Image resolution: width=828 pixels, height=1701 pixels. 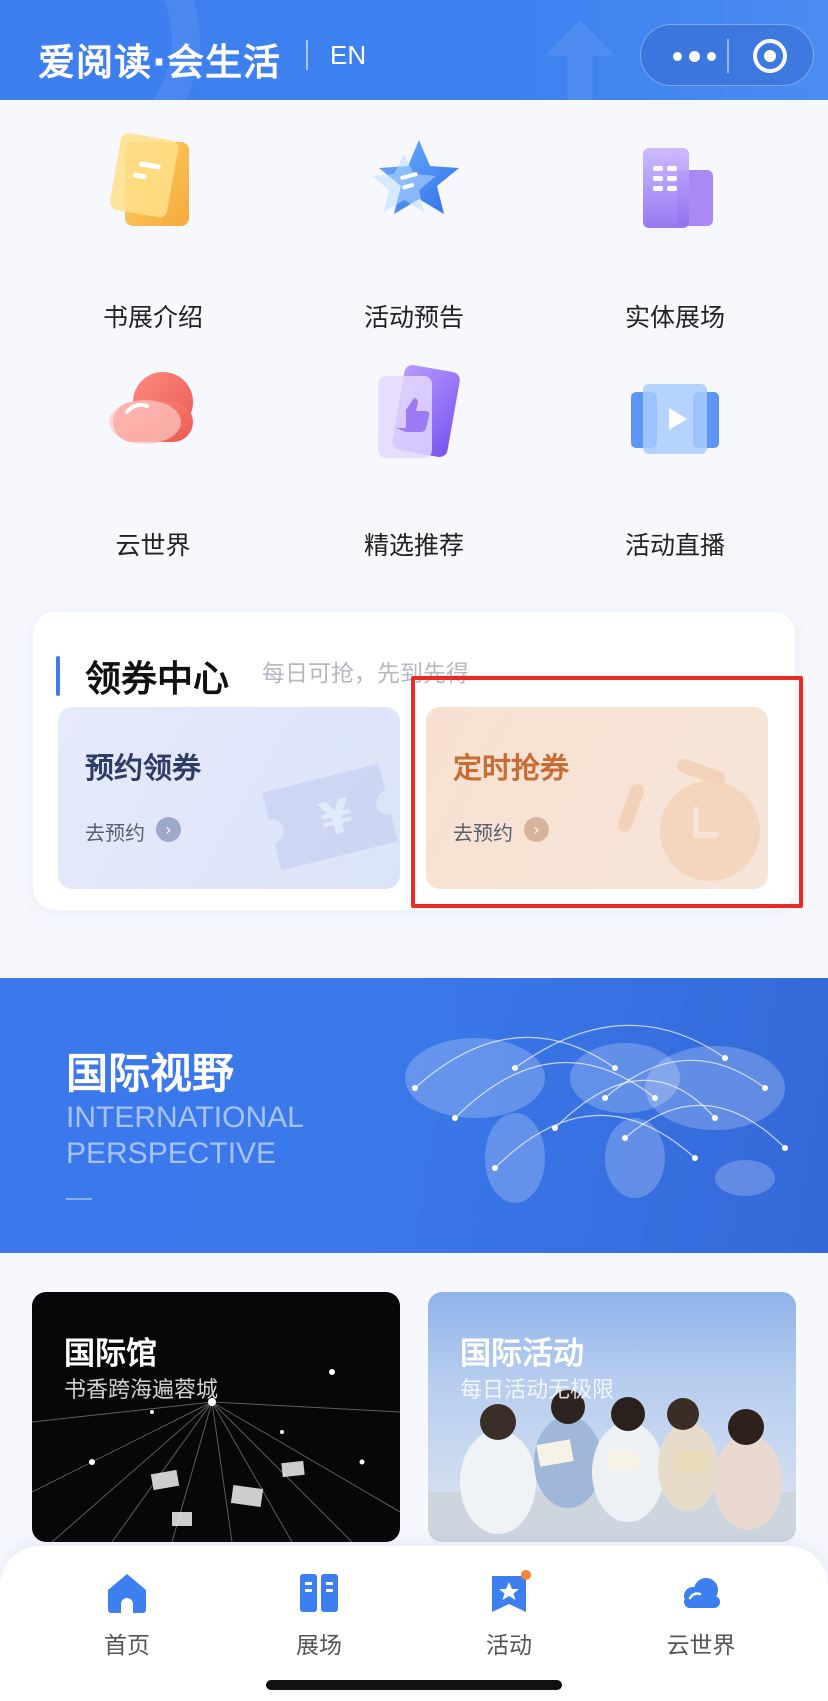 What do you see at coordinates (150, 1073) in the screenshot?
I see `intl-title: 国际视野` at bounding box center [150, 1073].